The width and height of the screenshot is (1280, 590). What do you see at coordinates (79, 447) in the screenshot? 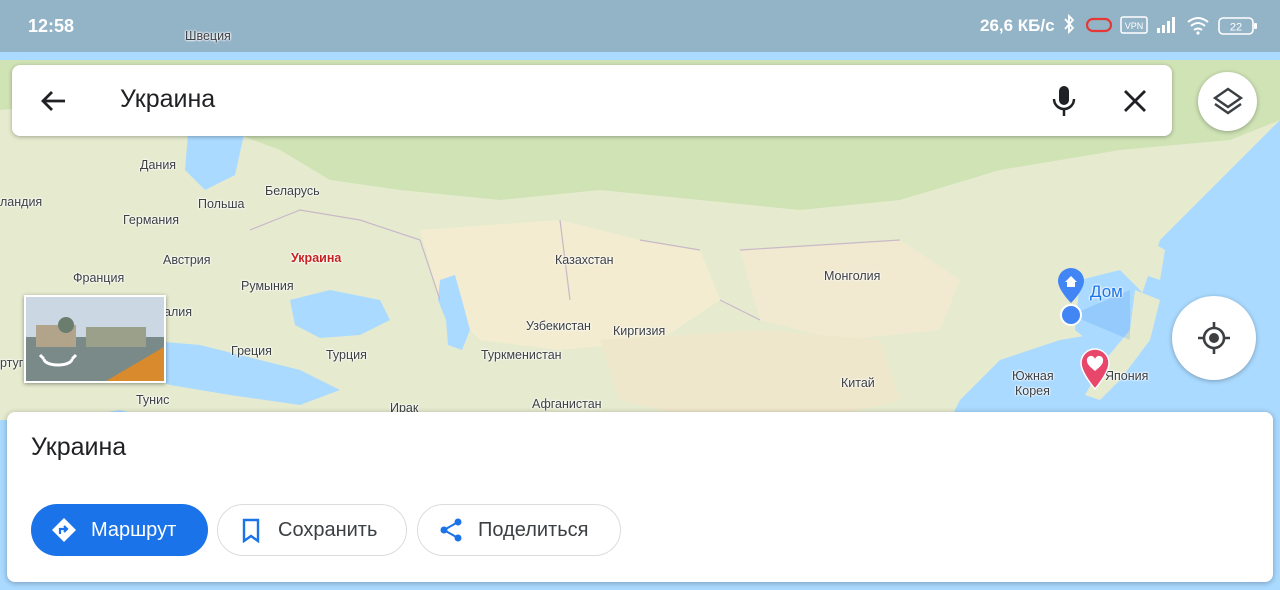
I see `place-title: Украина` at bounding box center [79, 447].